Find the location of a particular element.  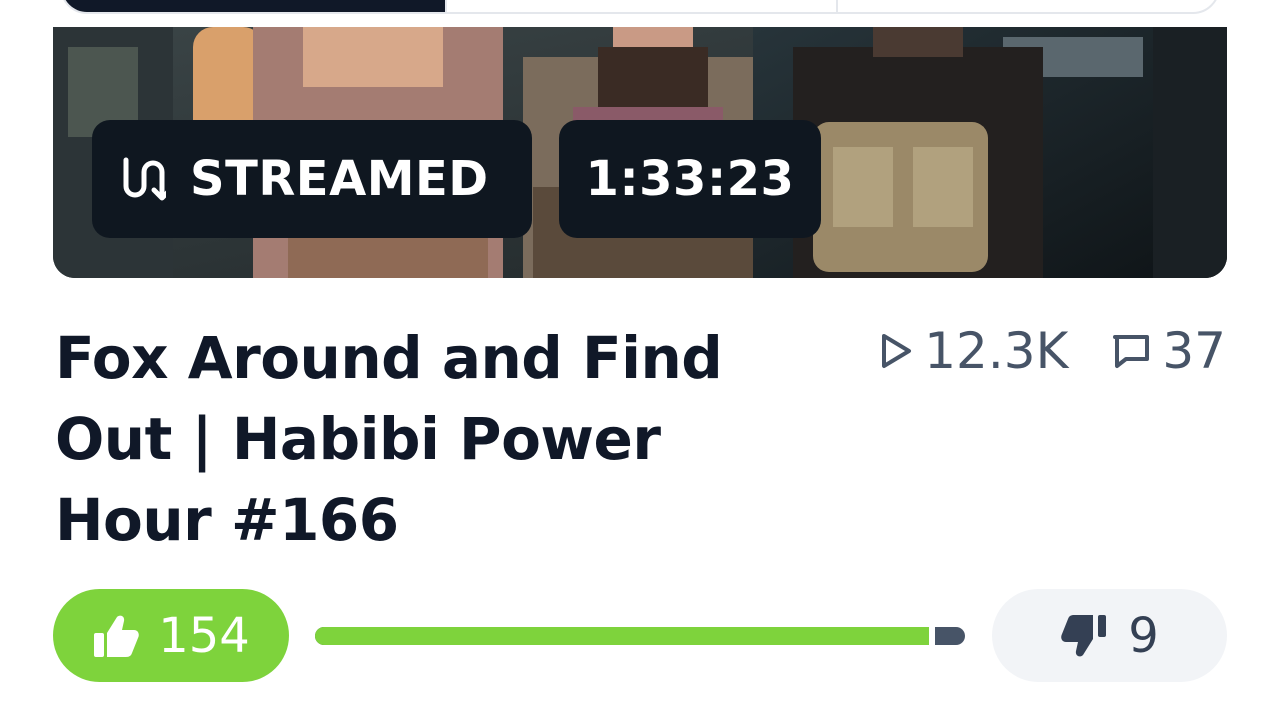

views-count: 12.3K is located at coordinates (996, 351).